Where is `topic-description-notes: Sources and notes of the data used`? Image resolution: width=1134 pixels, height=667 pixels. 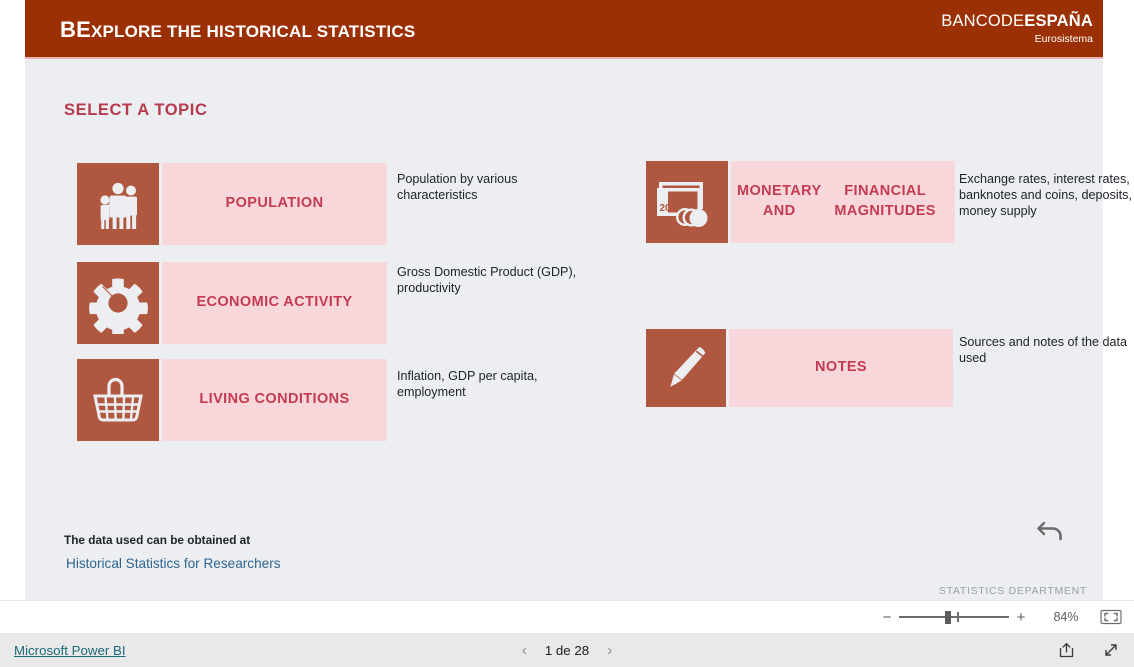
topic-description-notes: Sources and notes of the data used is located at coordinates (1043, 350).